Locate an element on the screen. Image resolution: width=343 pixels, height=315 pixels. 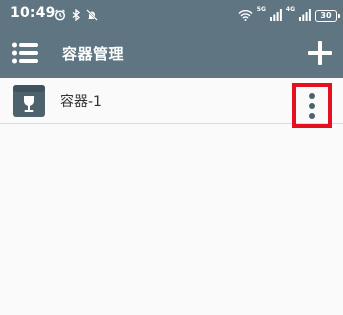
status-icons-left is located at coordinates (76, 14).